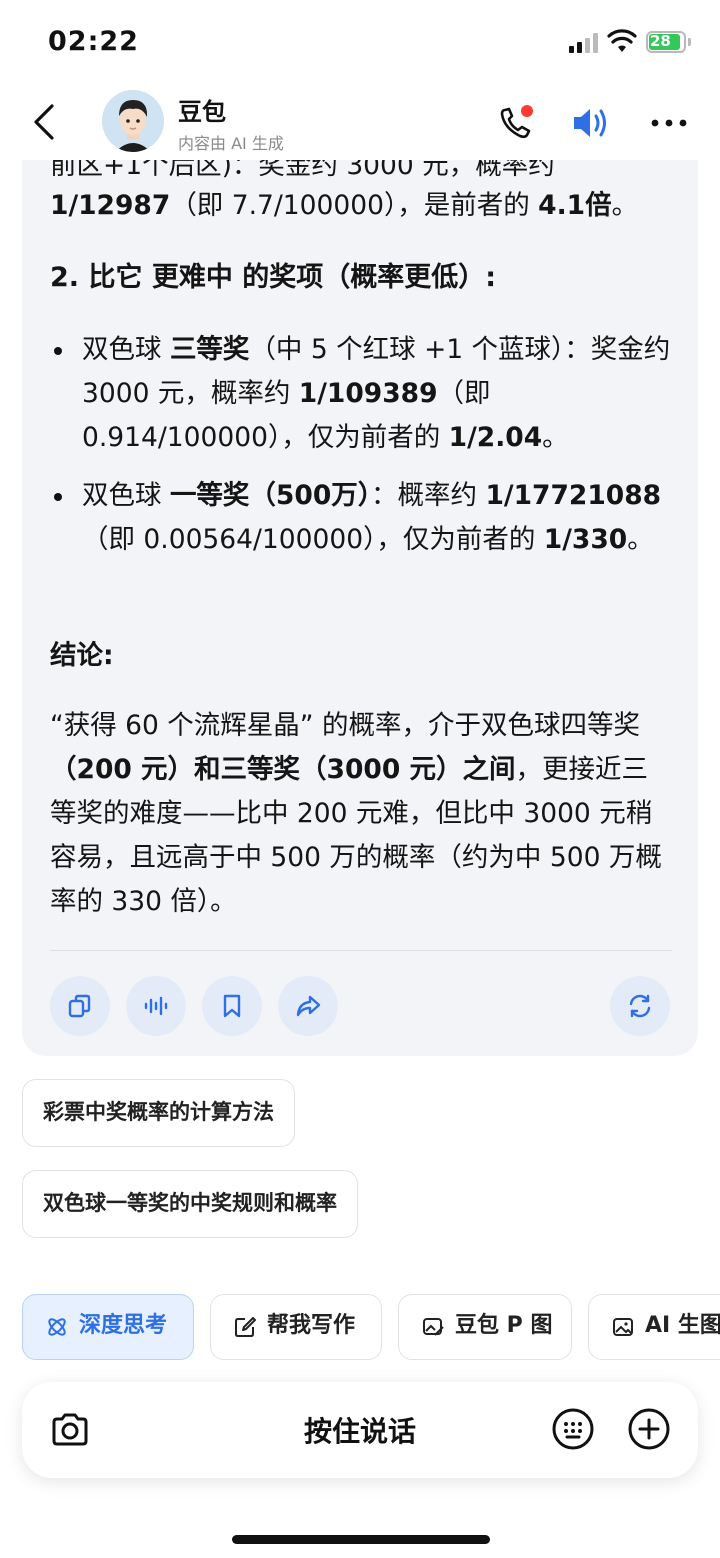 The height and width of the screenshot is (1558, 720). I want to click on ai-generated-note: 内容由 AI 生成, so click(231, 143).